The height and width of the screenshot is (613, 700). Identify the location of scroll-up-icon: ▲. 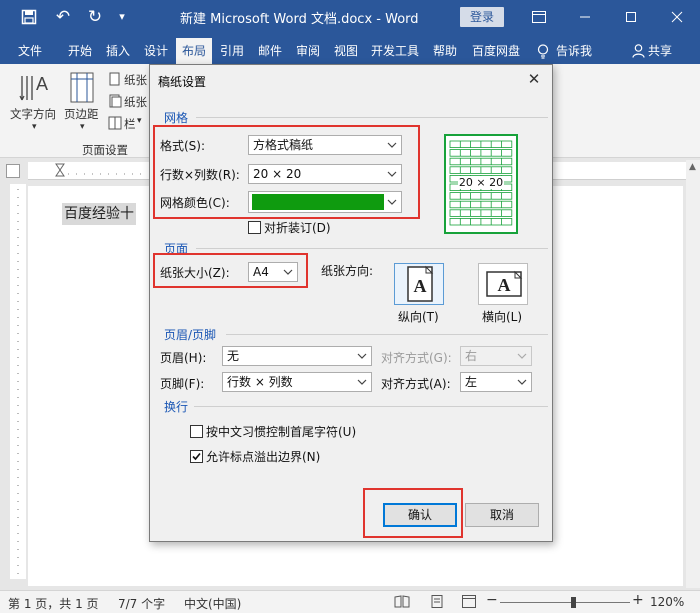
(692, 167).